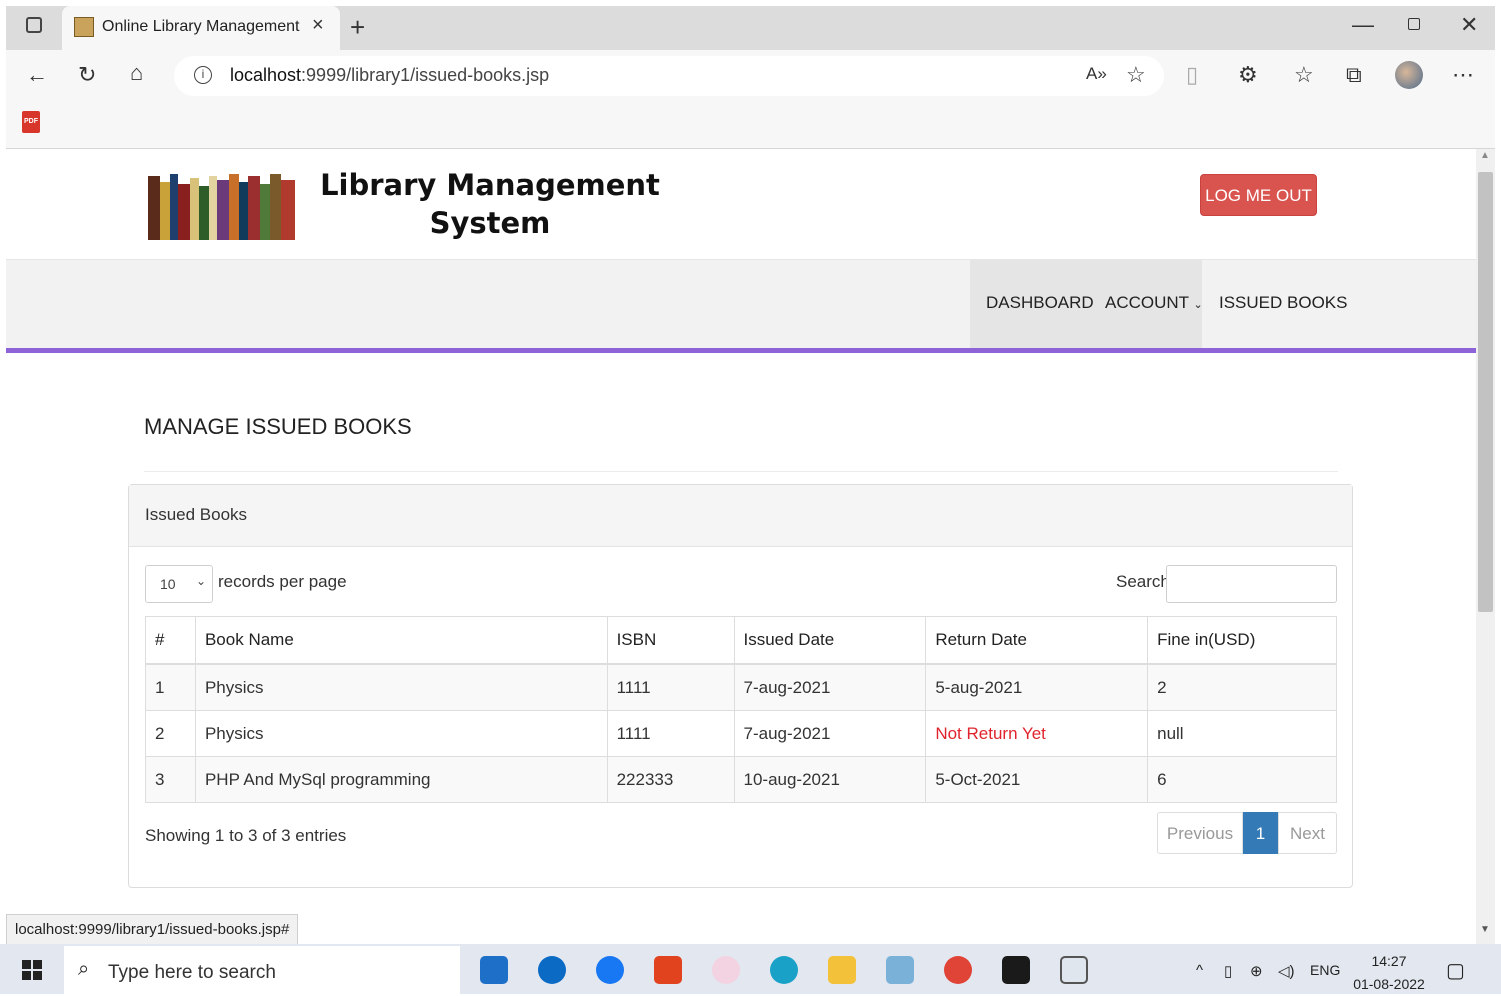 The image size is (1501, 996). Describe the element at coordinates (1016, 970) in the screenshot. I see `terminal-icon` at that location.